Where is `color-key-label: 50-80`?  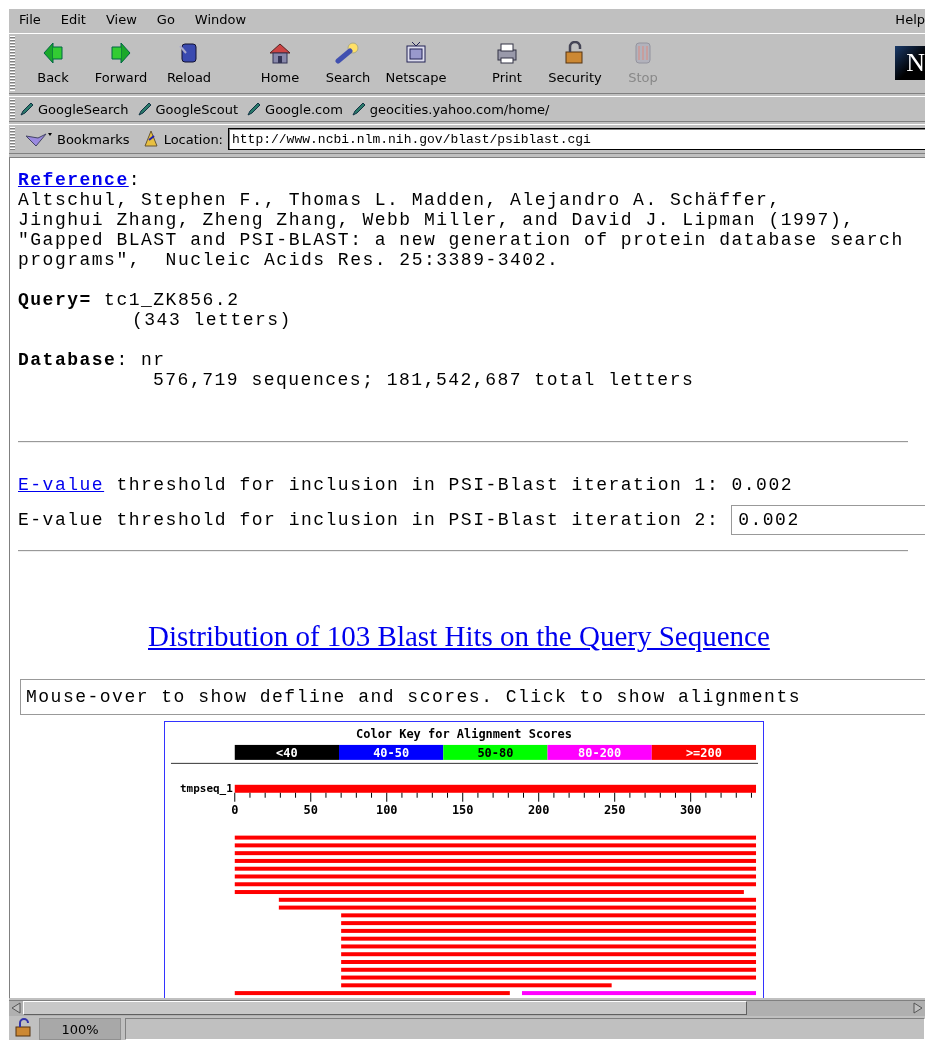
color-key-label: 50-80 is located at coordinates (495, 752).